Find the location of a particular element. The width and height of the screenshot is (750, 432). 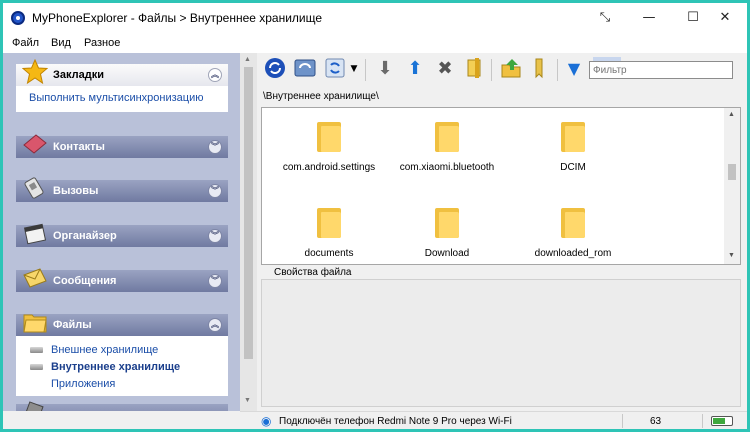

sidebar-header-files: Файлы ︽ is located at coordinates (122, 325).